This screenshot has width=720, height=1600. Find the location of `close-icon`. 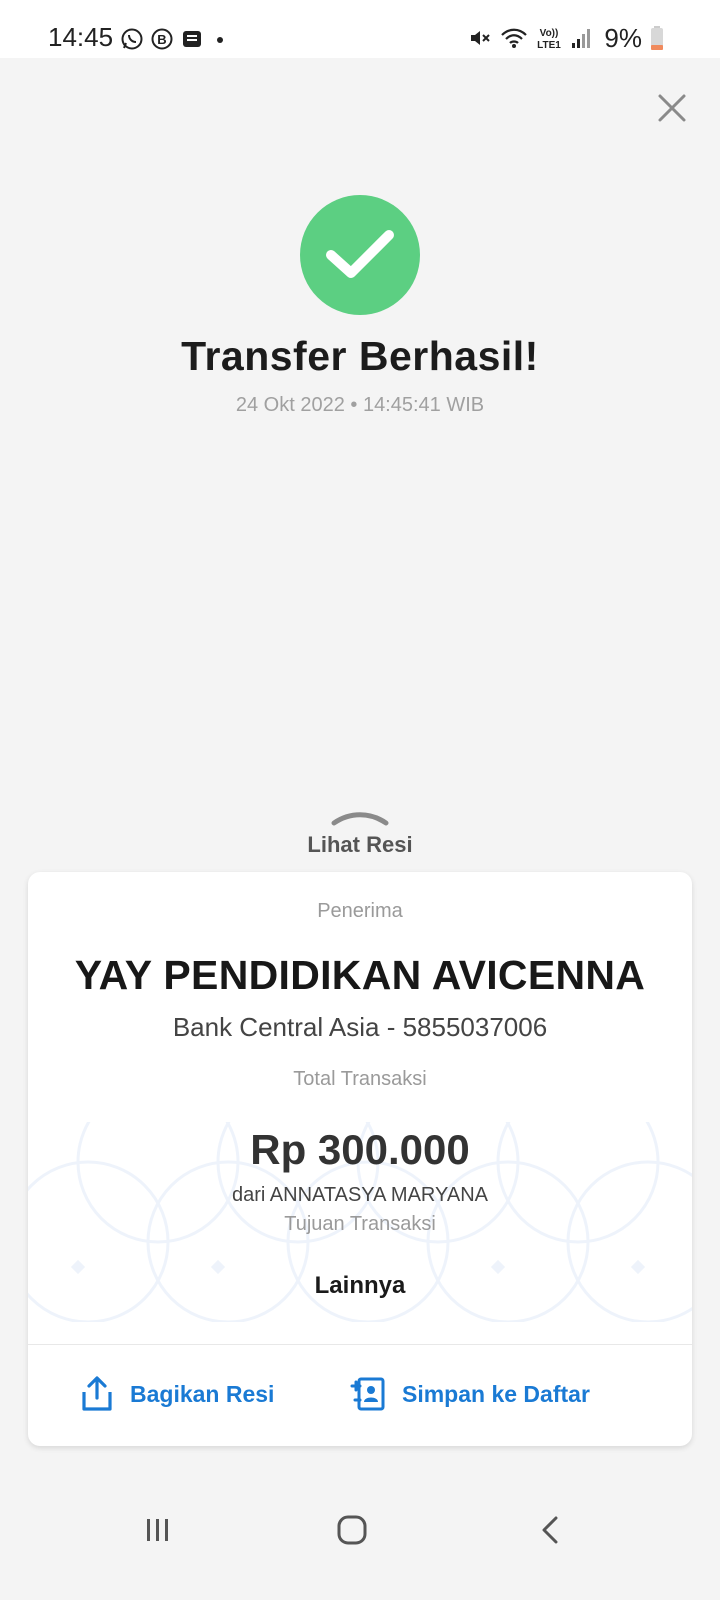

close-icon is located at coordinates (672, 108).